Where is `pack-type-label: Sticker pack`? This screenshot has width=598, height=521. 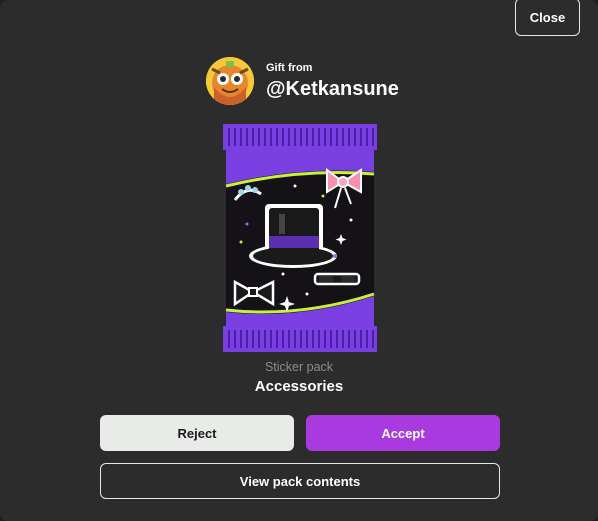
pack-type-label: Sticker pack is located at coordinates (299, 367).